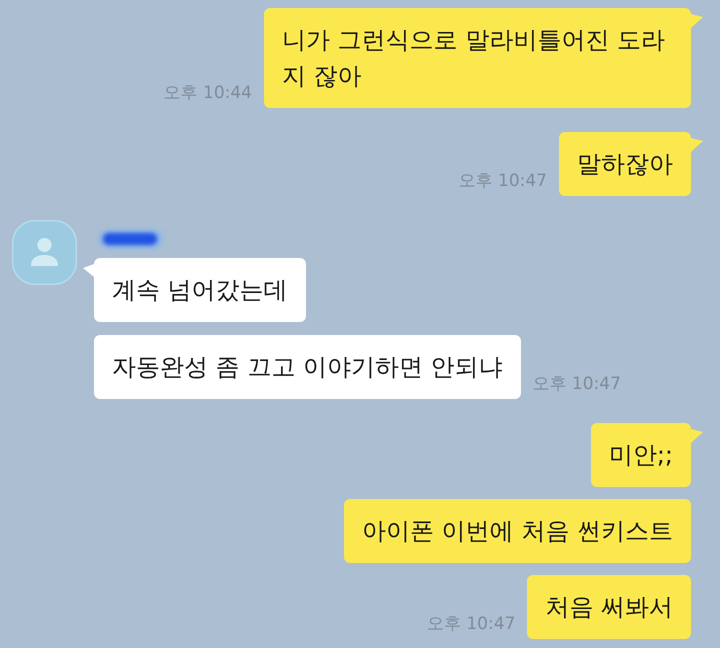 This screenshot has width=720, height=648. Describe the element at coordinates (517, 531) in the screenshot. I see `message-bubble: 아이폰 이번에 처음 썬키스트` at that location.